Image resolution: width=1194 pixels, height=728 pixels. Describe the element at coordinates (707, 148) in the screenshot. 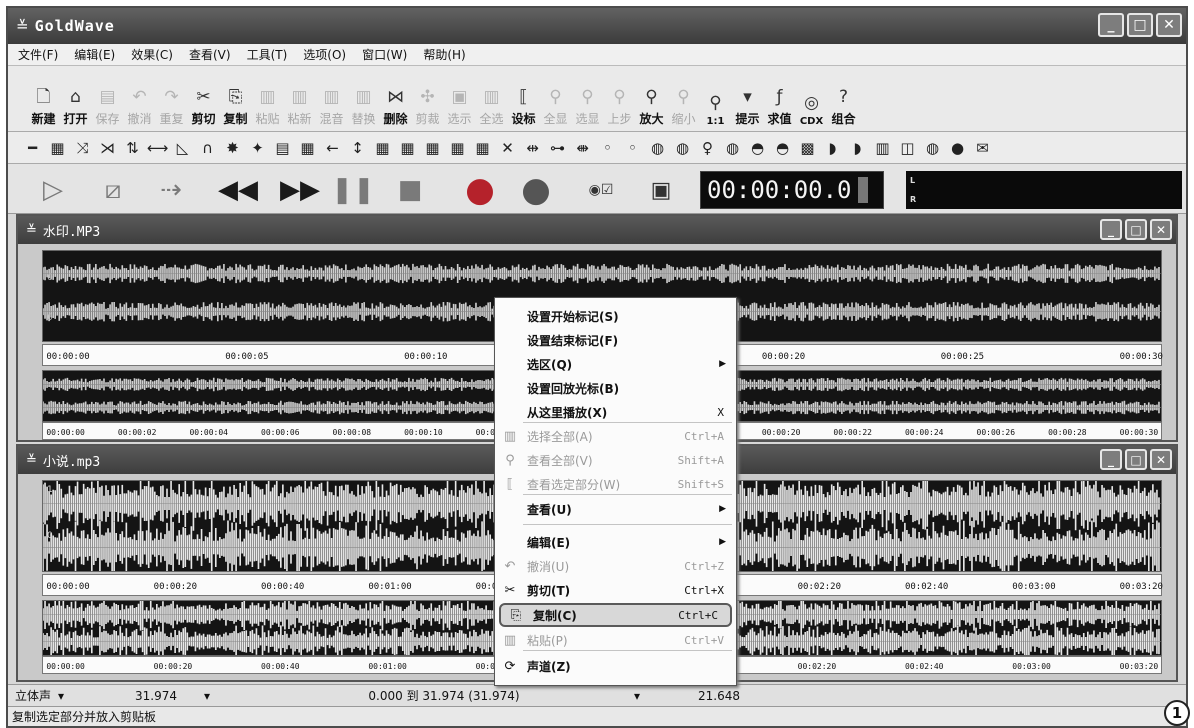

I see `effect-tool-icon: ♀` at that location.